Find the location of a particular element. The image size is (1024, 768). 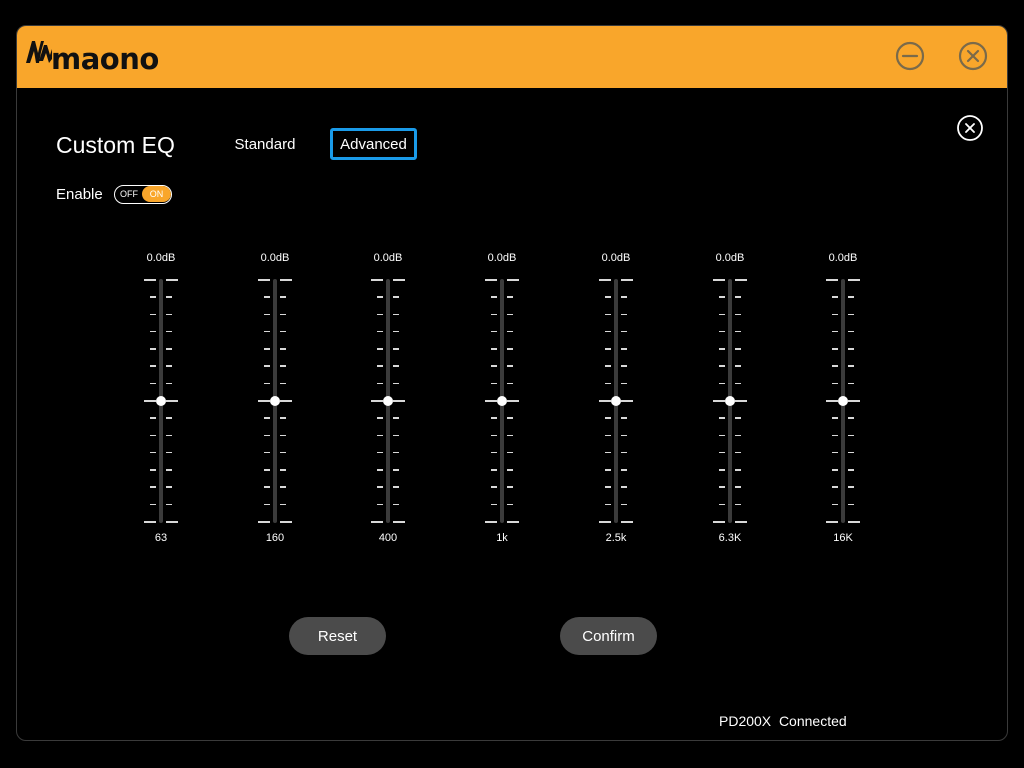

minimize-button is located at coordinates (910, 56).